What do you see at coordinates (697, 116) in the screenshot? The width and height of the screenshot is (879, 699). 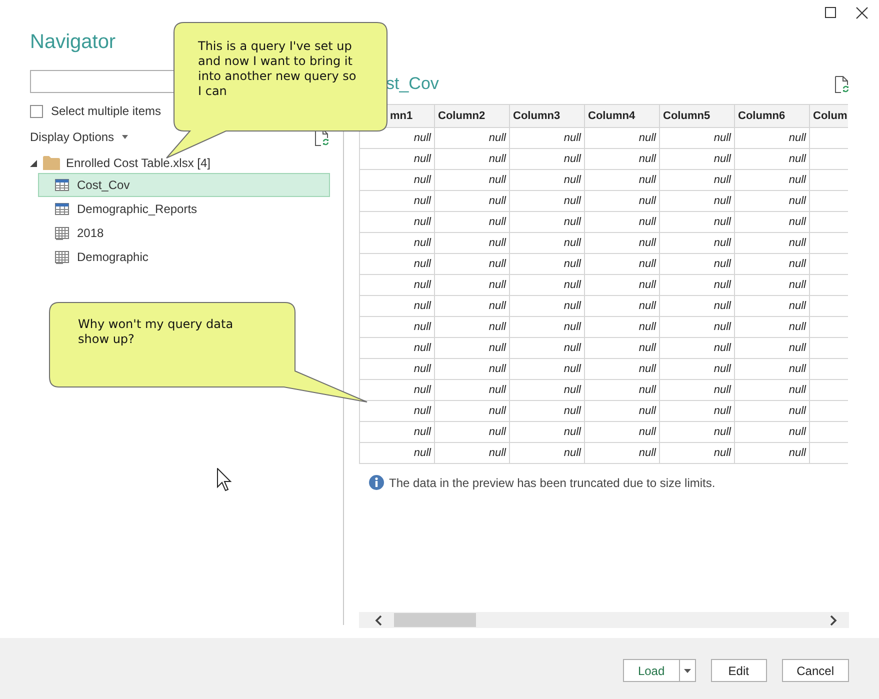 I see `column-header: Column5` at bounding box center [697, 116].